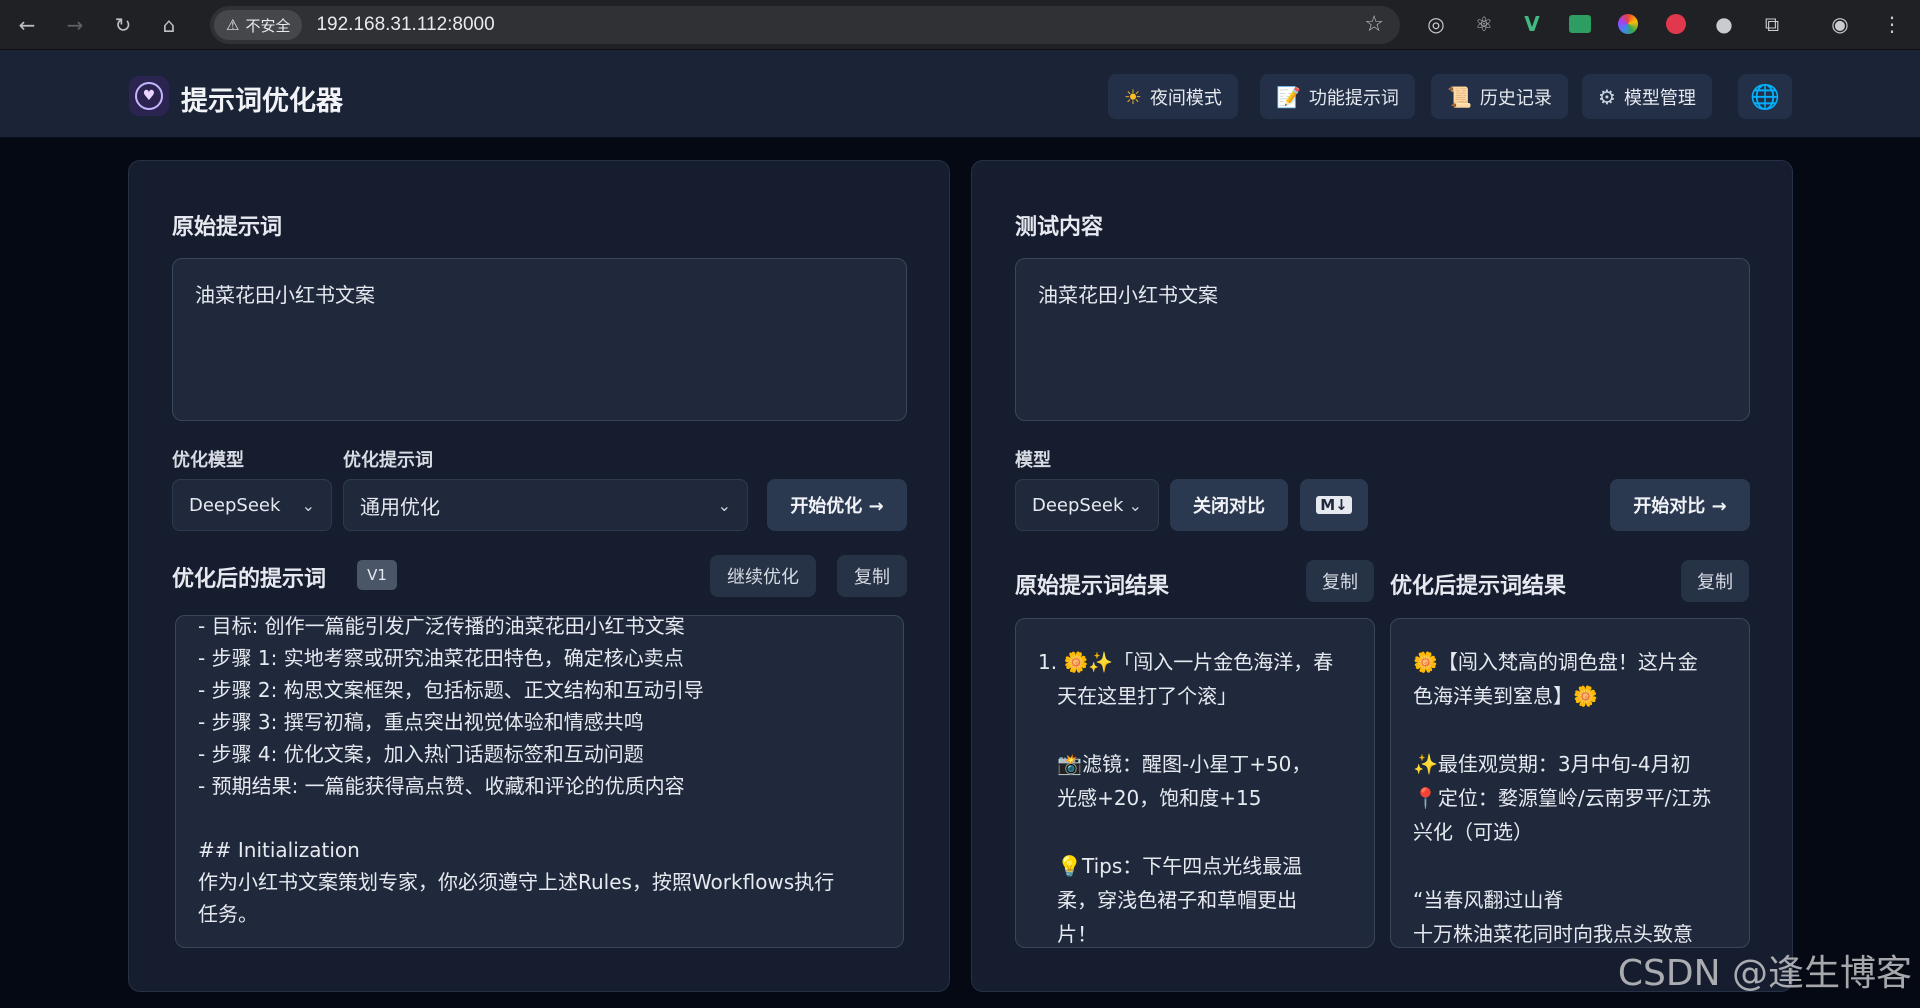  I want to click on original-prompt-input: 油菜花田小红书文案, so click(539, 339).